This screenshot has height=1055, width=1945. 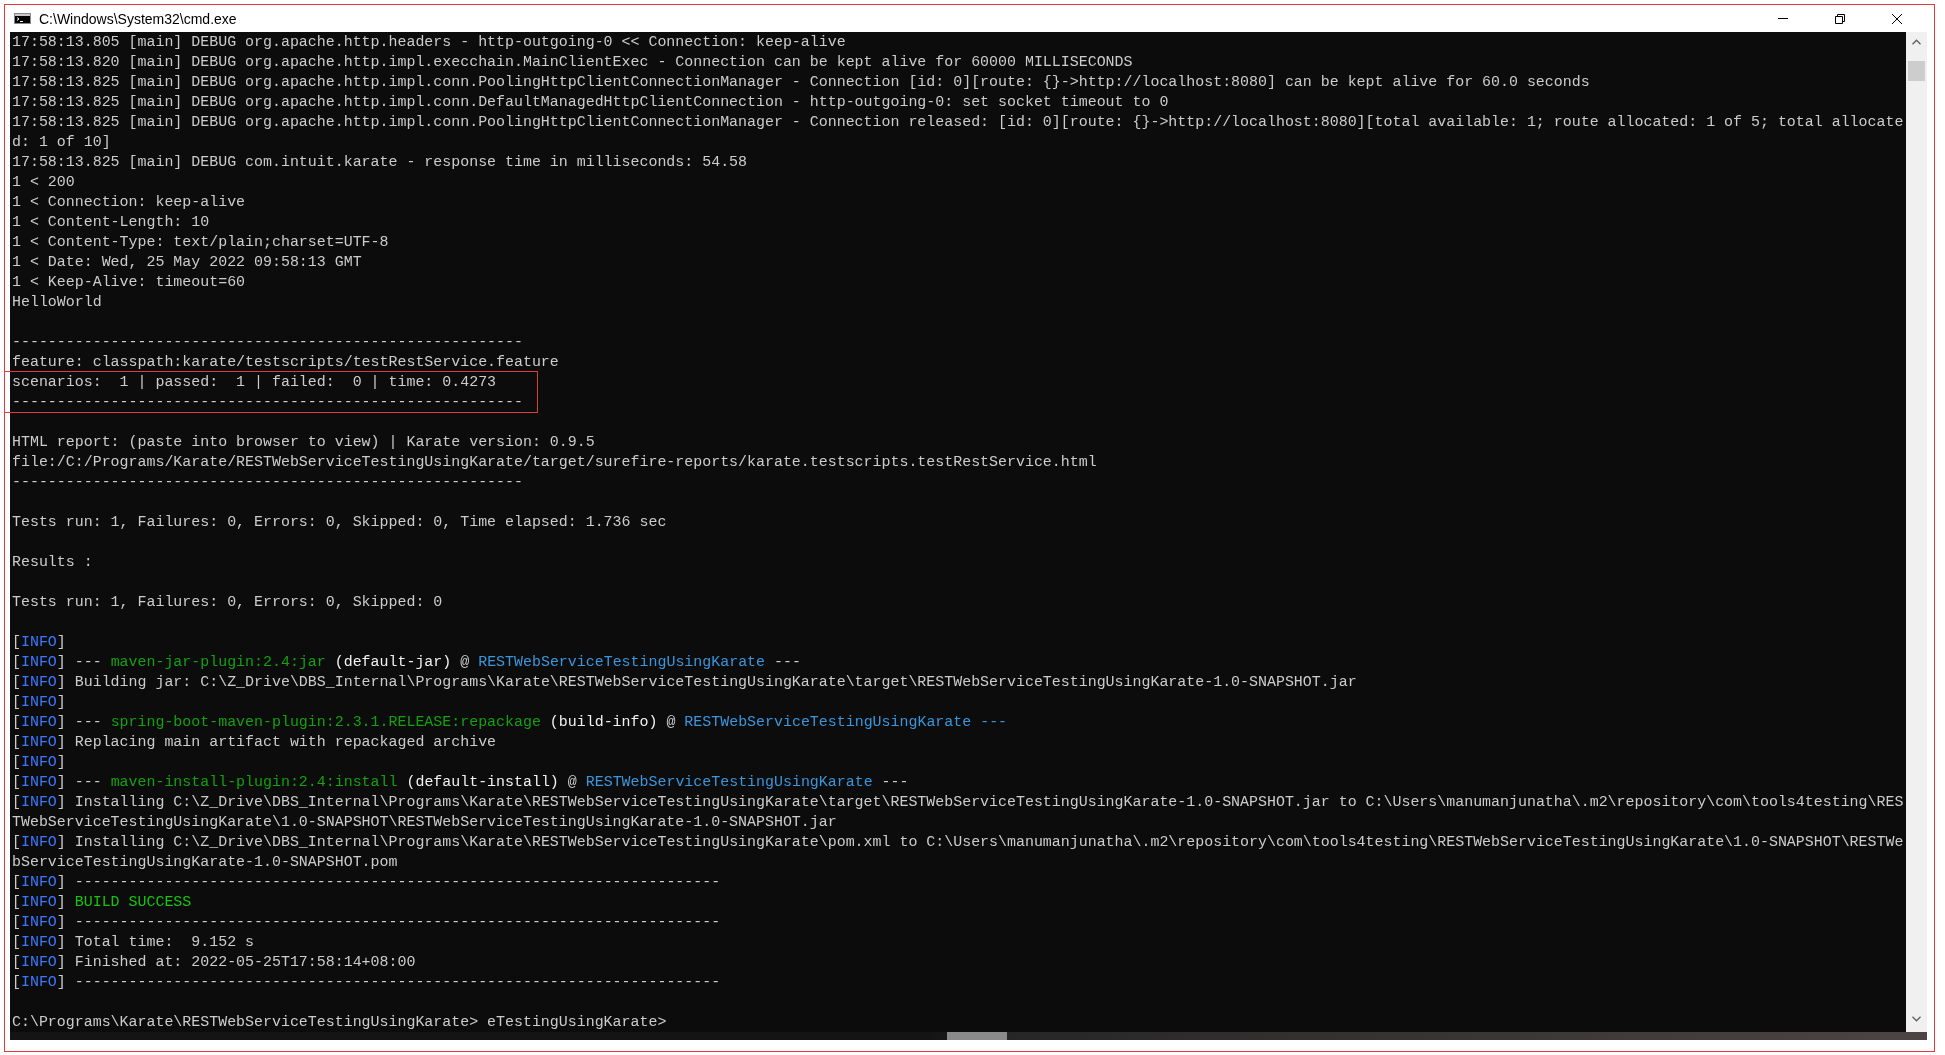 I want to click on terminal-icon, so click(x=22, y=18).